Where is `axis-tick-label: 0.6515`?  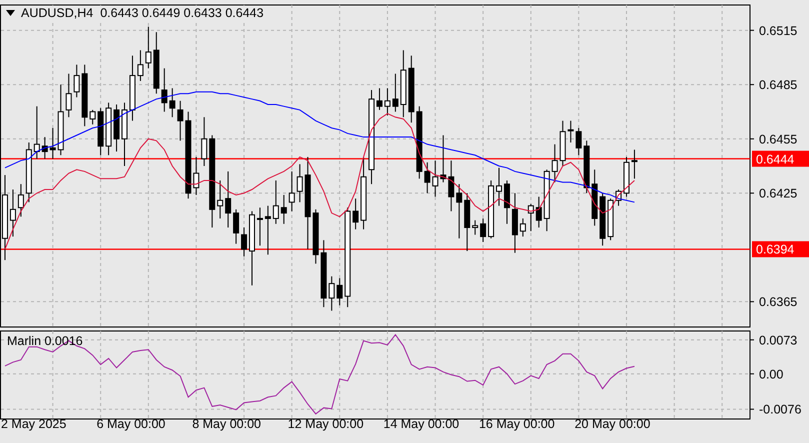 axis-tick-label: 0.6515 is located at coordinates (778, 31).